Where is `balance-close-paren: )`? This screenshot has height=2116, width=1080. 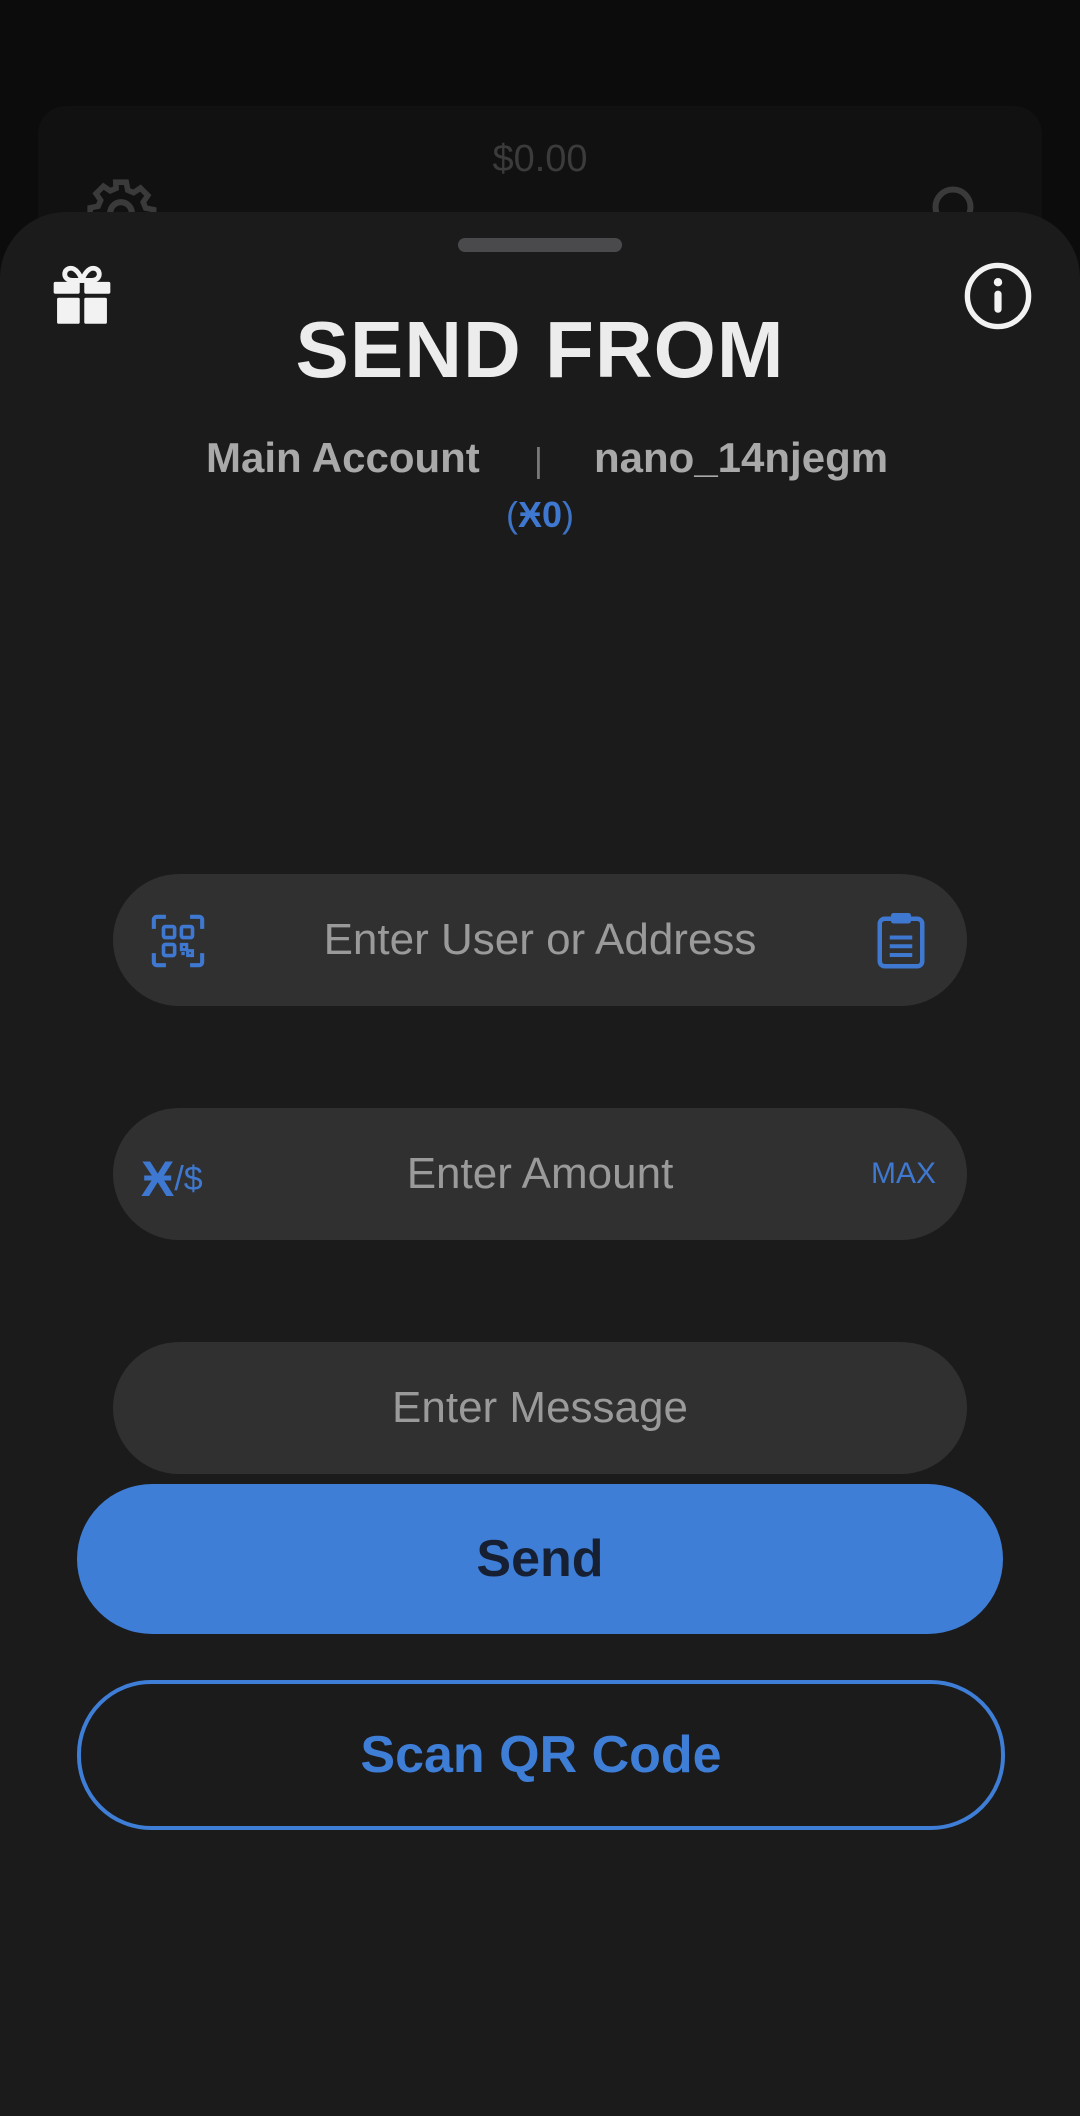 balance-close-paren: ) is located at coordinates (568, 514).